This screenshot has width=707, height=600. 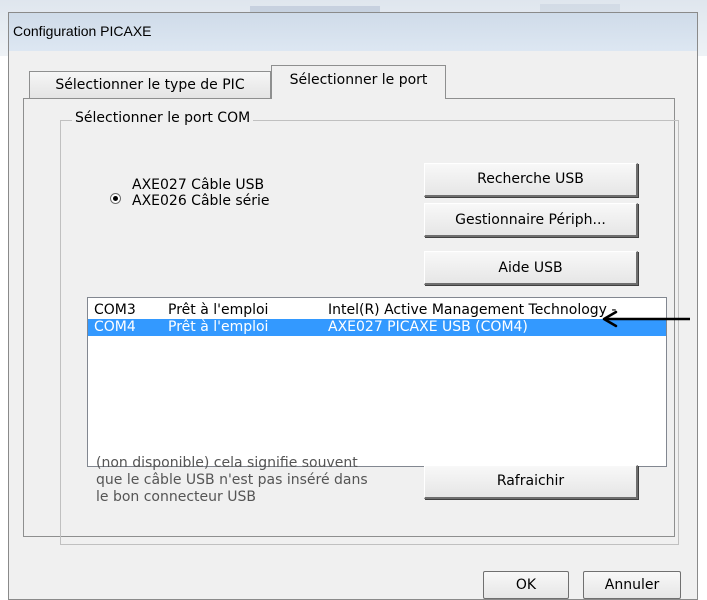 I want to click on left-arrow-icon, so click(x=646, y=319).